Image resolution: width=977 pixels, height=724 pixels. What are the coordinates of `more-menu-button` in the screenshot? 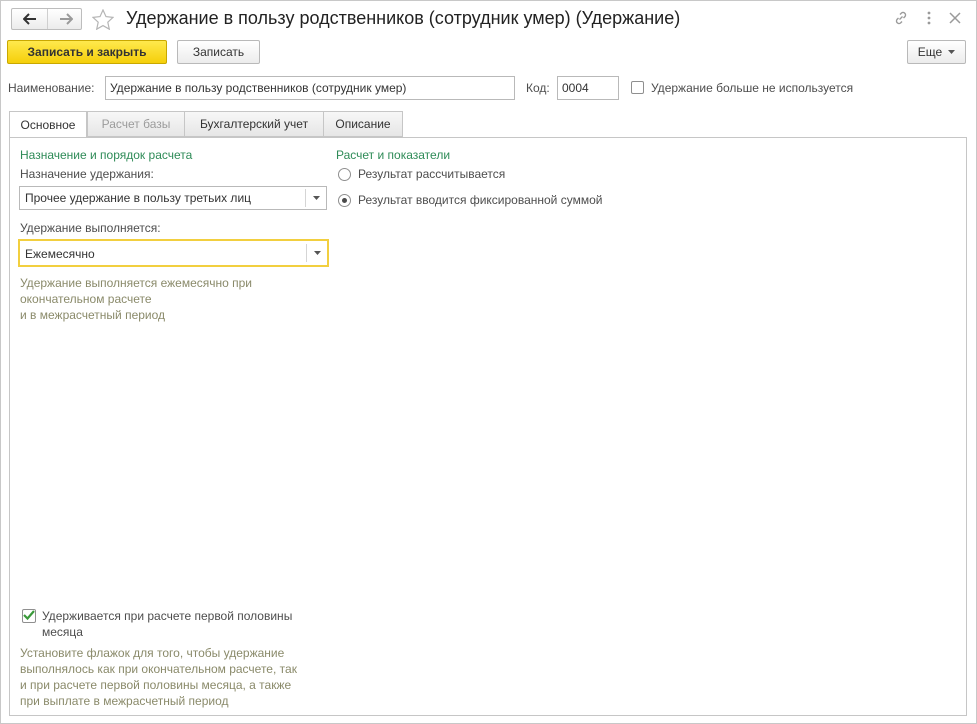 It's located at (929, 18).